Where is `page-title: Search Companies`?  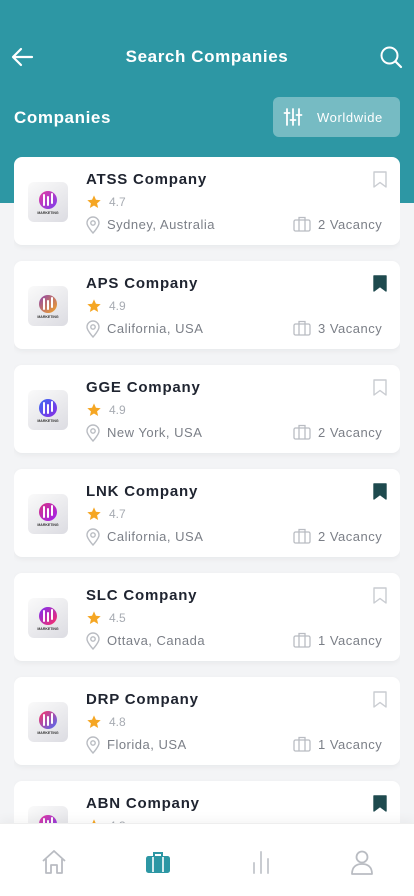
page-title: Search Companies is located at coordinates (207, 56).